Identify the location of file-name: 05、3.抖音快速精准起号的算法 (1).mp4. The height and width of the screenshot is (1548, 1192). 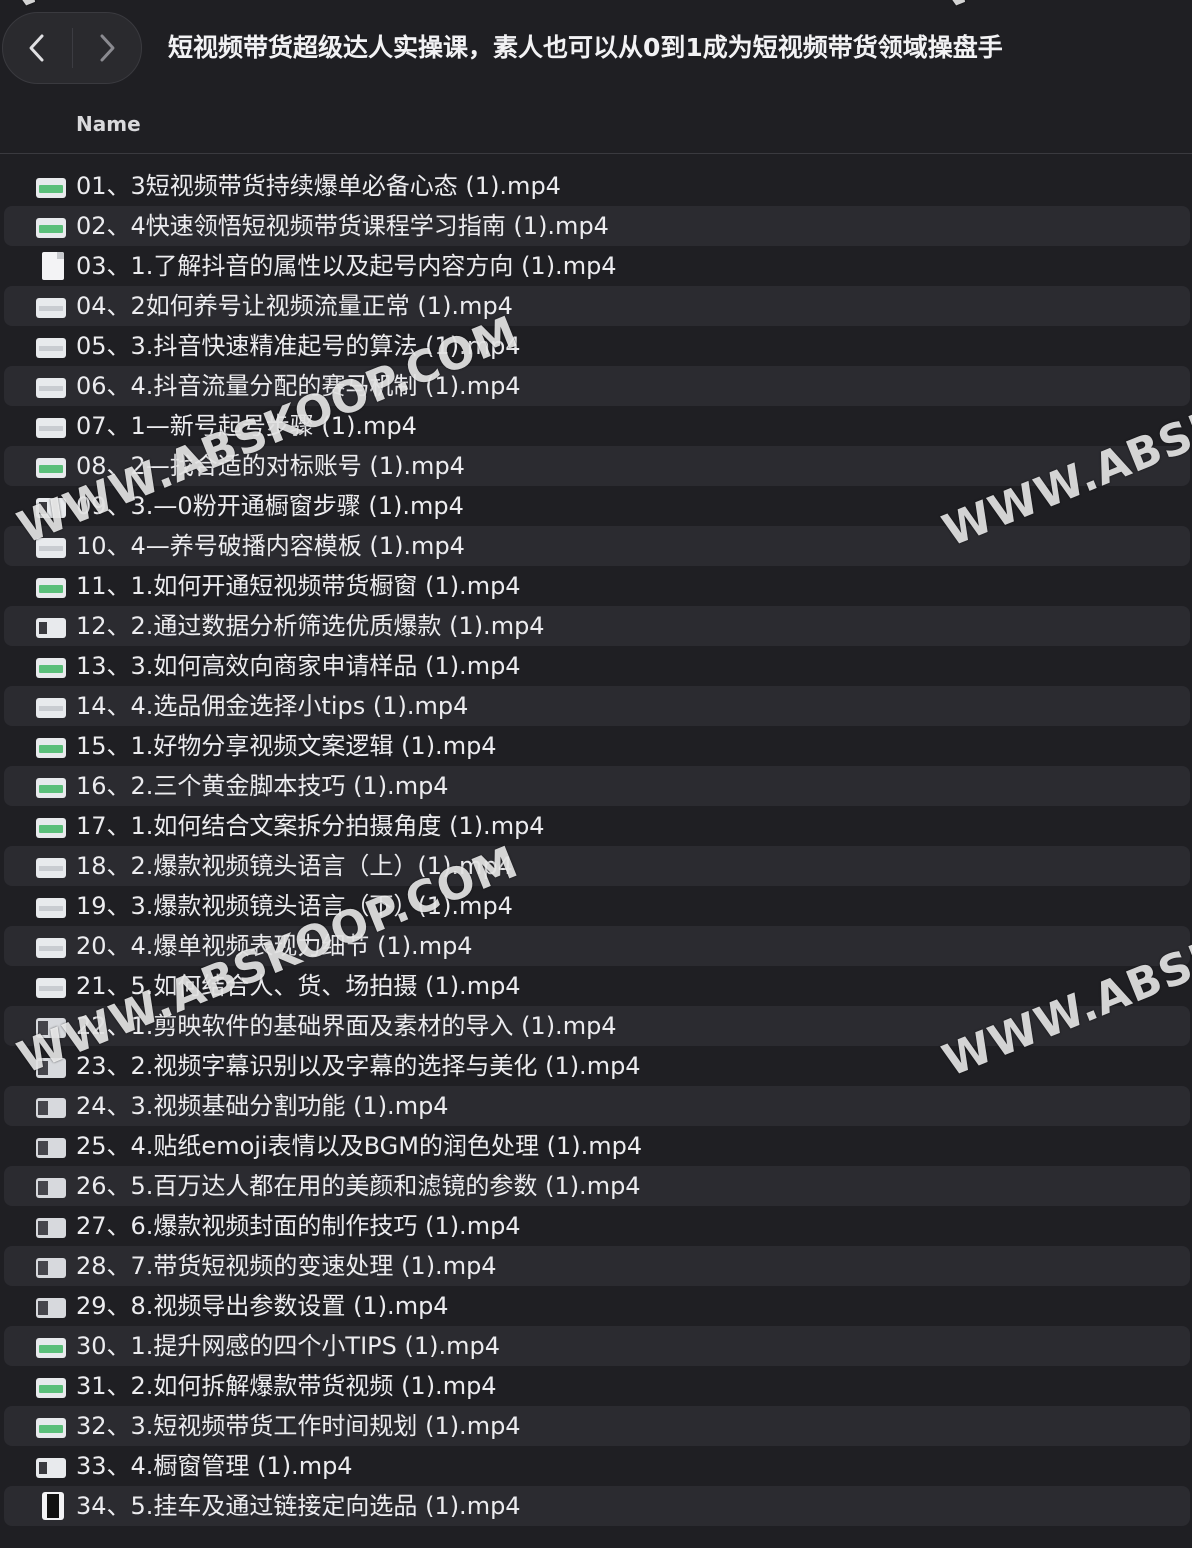
(298, 346).